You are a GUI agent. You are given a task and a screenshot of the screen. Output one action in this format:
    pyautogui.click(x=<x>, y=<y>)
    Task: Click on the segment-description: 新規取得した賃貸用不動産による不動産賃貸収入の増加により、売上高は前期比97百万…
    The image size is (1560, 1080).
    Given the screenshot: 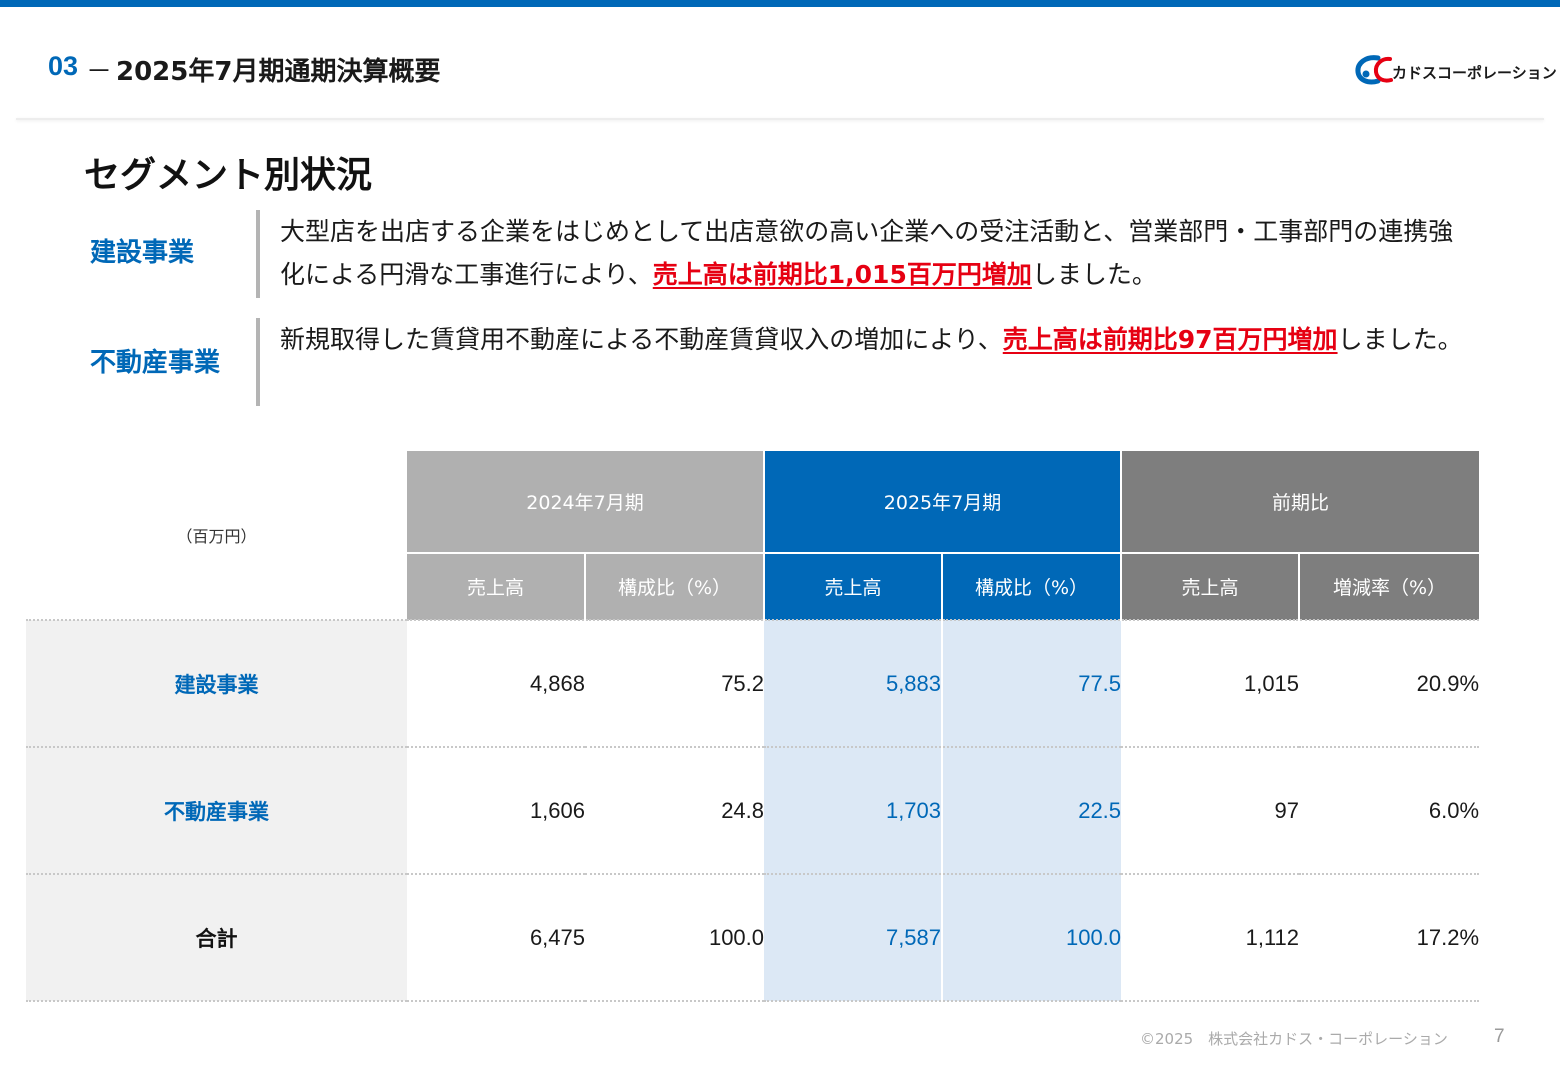 What is the action you would take?
    pyautogui.click(x=875, y=339)
    